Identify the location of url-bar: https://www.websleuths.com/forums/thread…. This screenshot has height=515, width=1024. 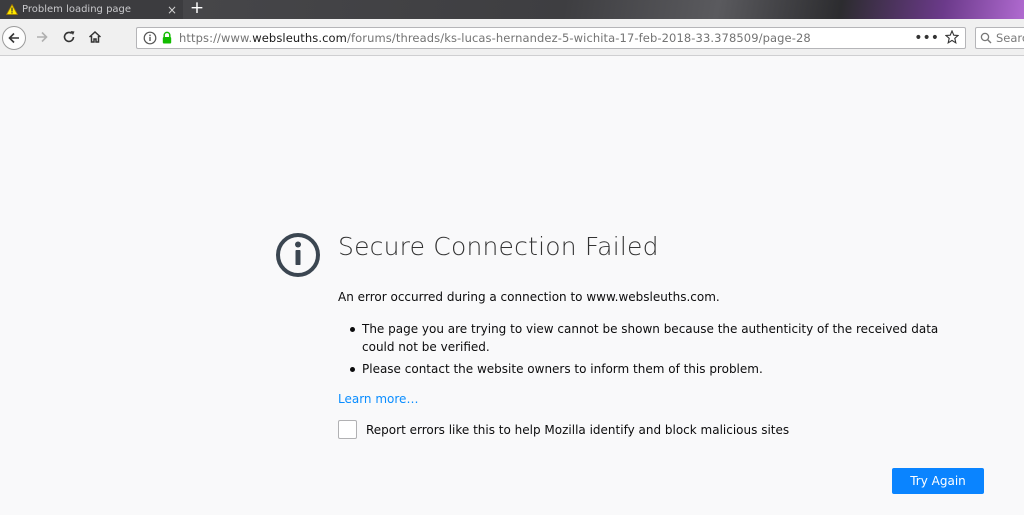
(551, 38).